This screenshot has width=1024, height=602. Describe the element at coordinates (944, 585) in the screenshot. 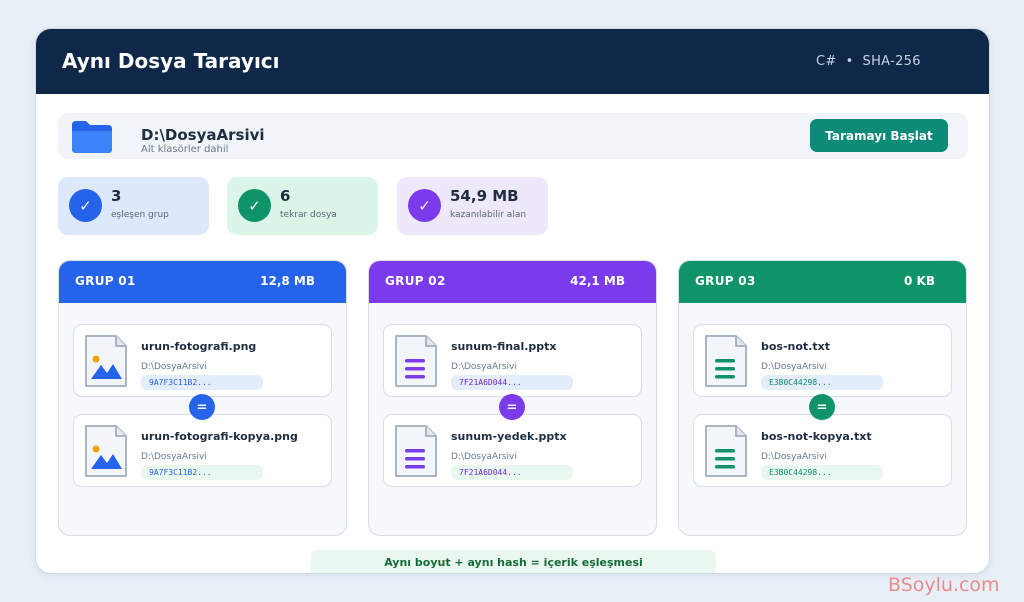

I see `watermark: BSoylu.com` at that location.